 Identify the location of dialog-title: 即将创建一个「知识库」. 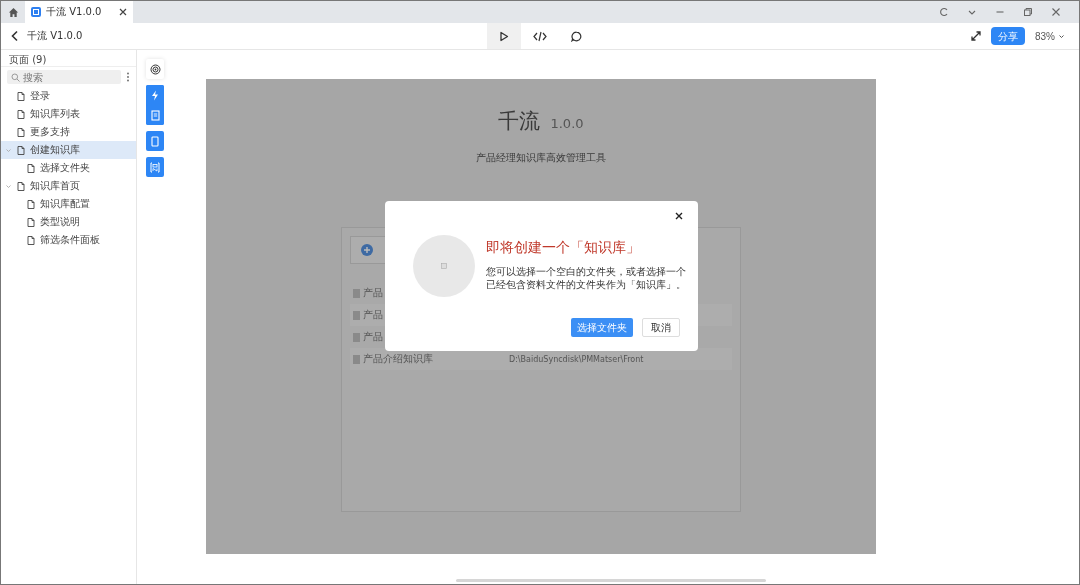
(563, 248).